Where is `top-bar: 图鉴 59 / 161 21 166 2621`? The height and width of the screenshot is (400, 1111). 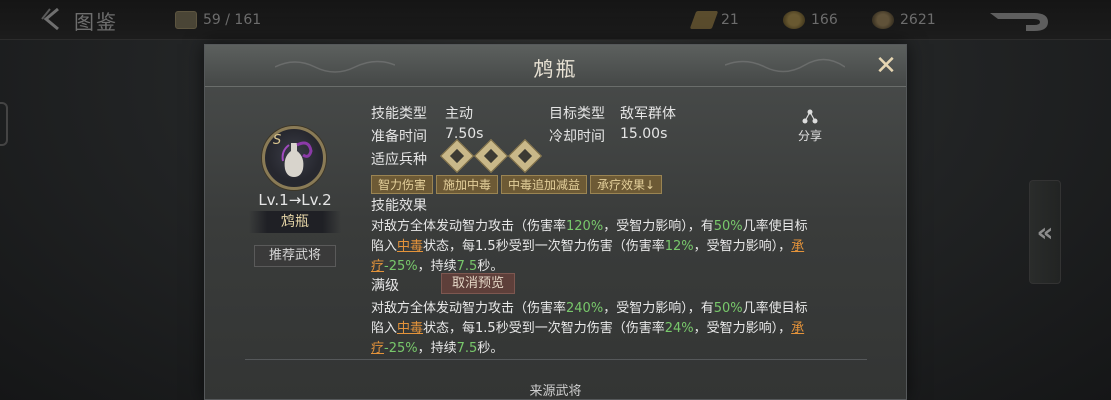
top-bar: 图鉴 59 / 161 21 166 2621 is located at coordinates (555, 20).